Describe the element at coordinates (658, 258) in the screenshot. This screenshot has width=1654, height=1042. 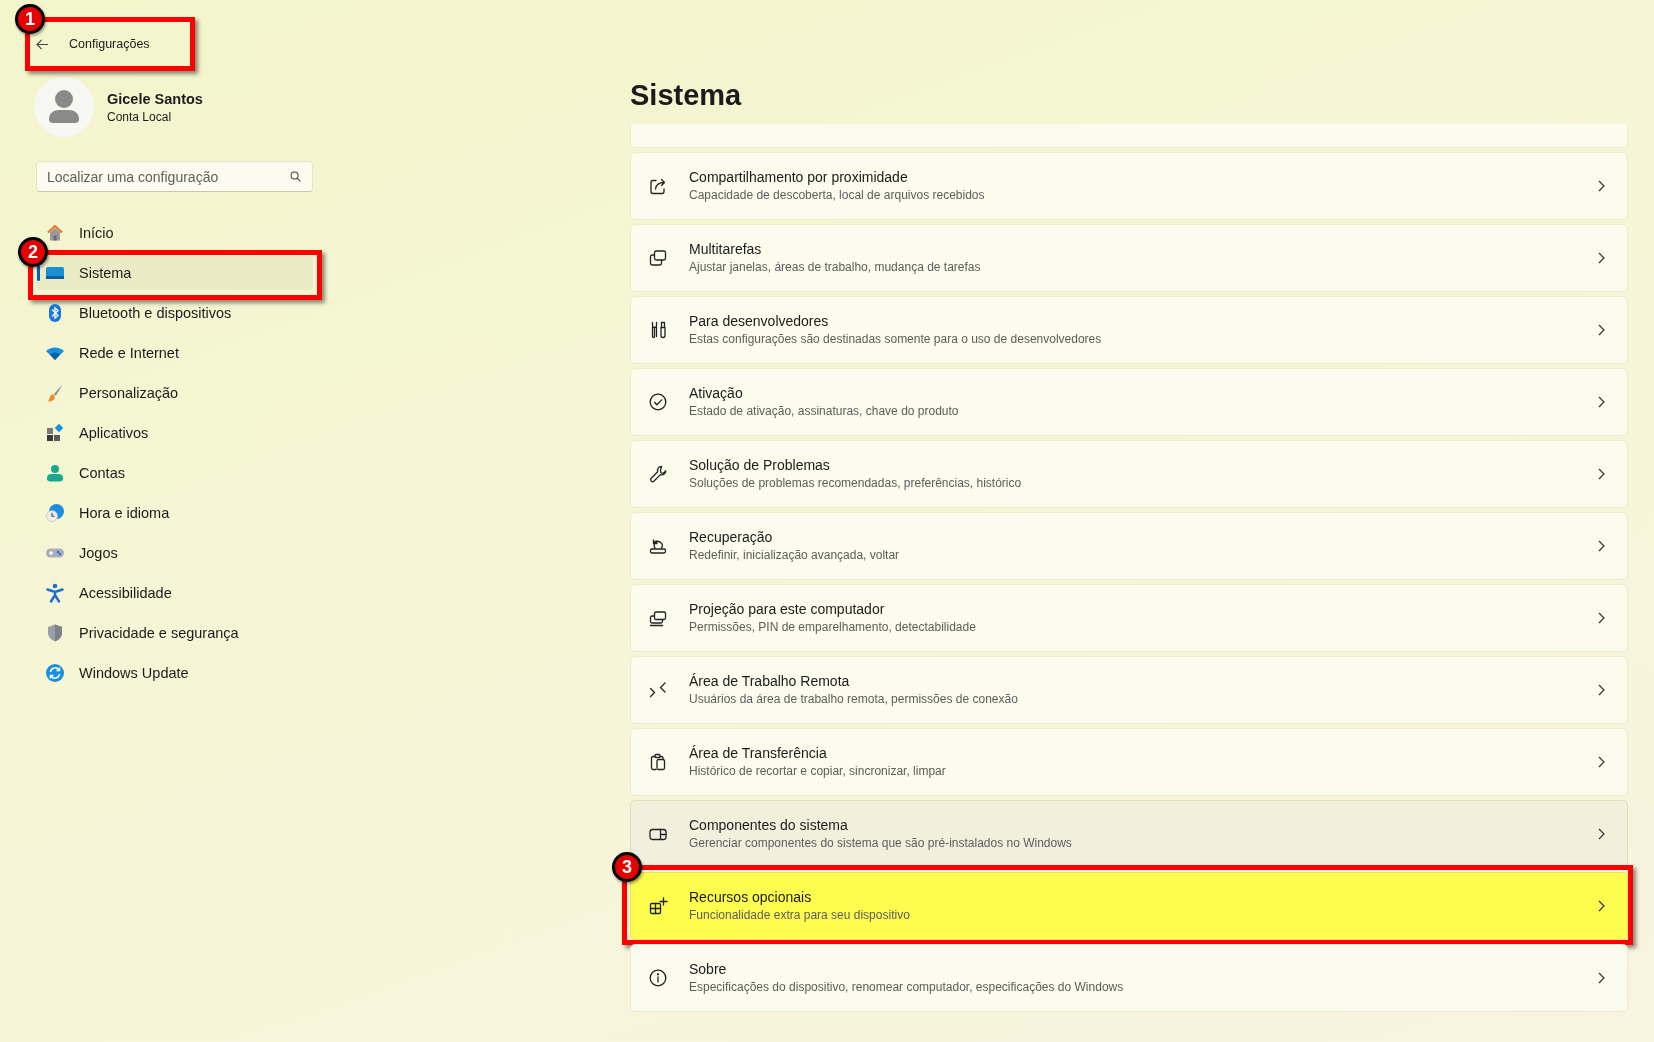
I see `stacked-windows-icon` at that location.